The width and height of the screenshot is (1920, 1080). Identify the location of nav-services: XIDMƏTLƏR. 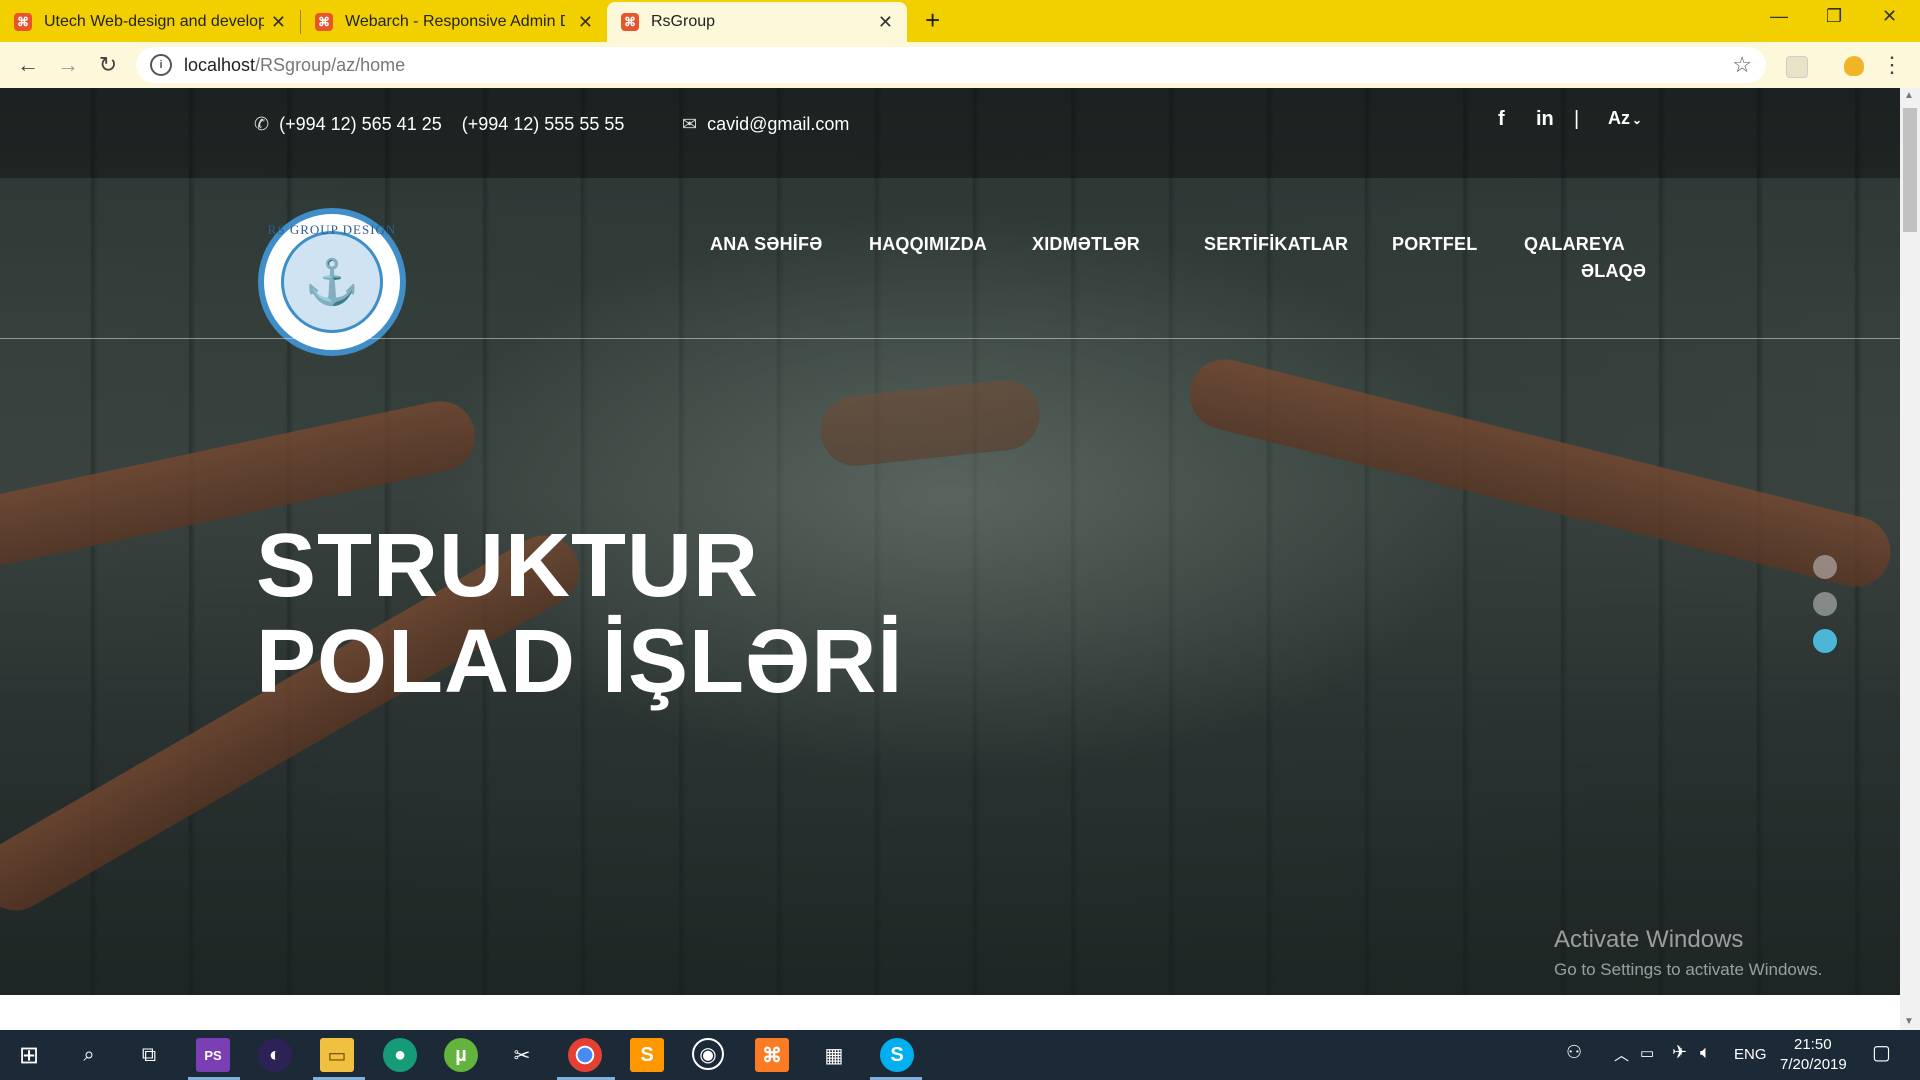
(1086, 244).